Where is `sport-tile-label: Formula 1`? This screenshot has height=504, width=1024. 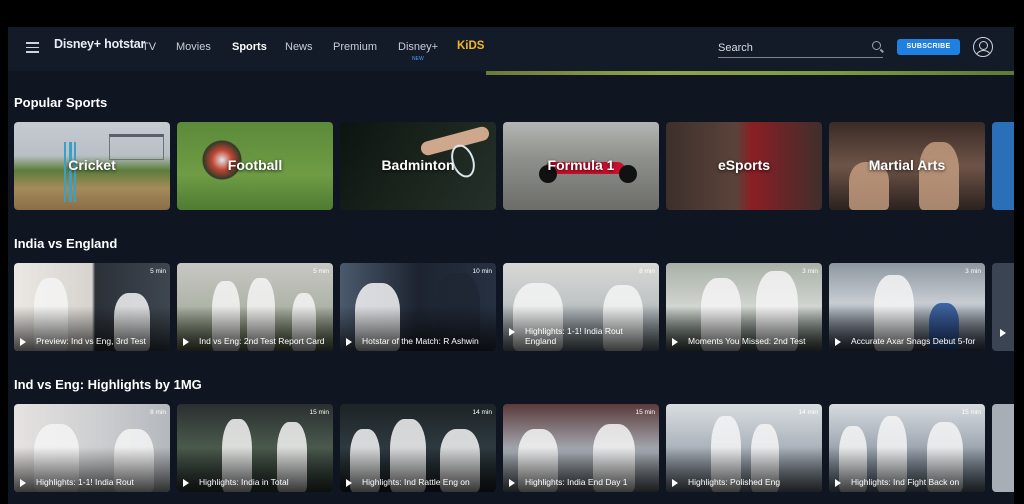 sport-tile-label: Formula 1 is located at coordinates (581, 165).